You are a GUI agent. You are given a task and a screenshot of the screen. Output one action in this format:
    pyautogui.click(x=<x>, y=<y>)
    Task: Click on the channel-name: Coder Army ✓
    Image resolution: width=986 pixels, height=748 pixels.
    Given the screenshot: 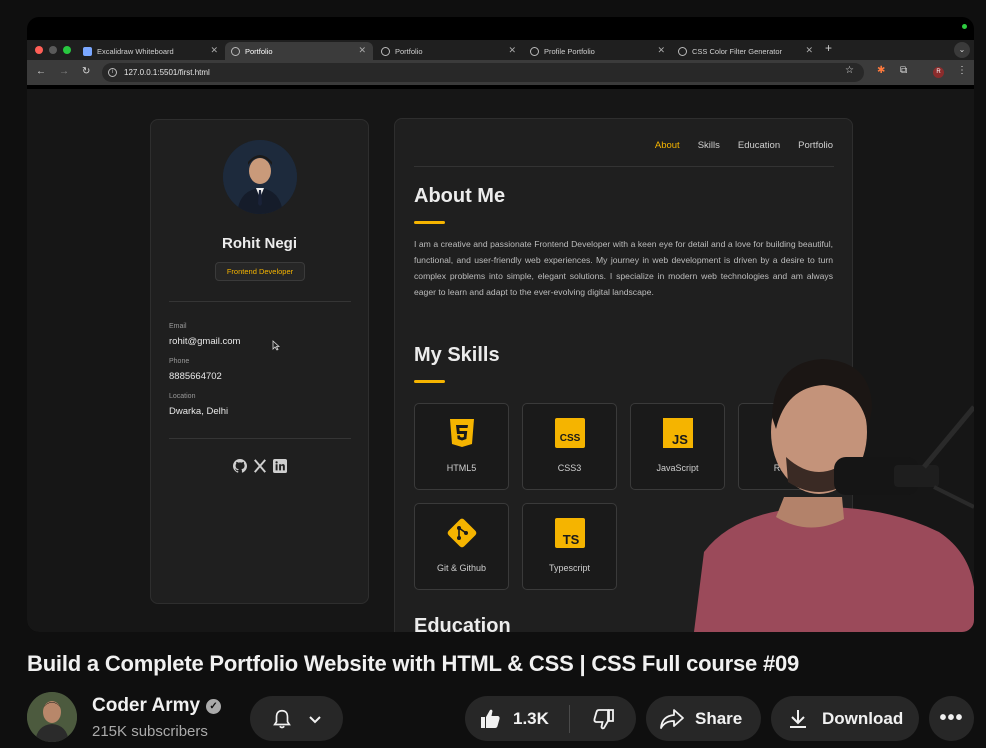 What is the action you would take?
    pyautogui.click(x=157, y=706)
    